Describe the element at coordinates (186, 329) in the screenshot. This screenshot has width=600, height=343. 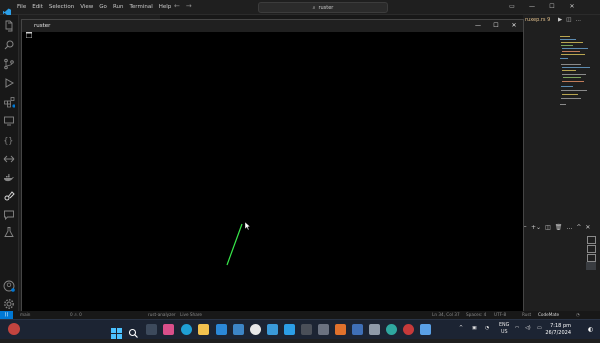
I see `edge-icon` at that location.